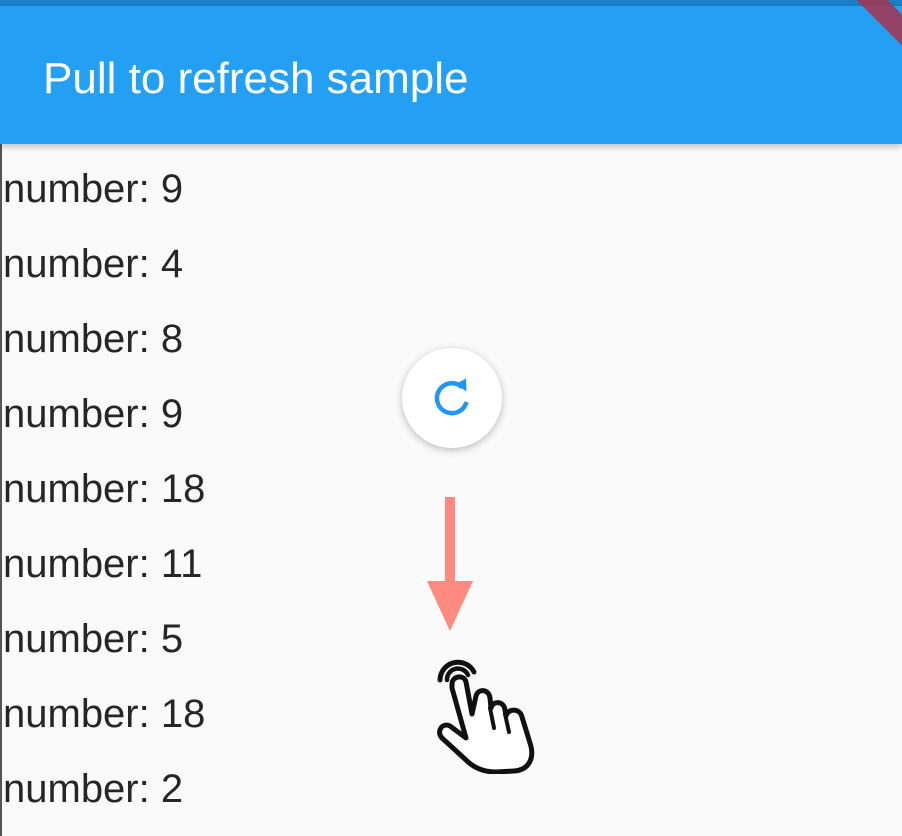  What do you see at coordinates (1, 490) in the screenshot?
I see `screen-edge` at bounding box center [1, 490].